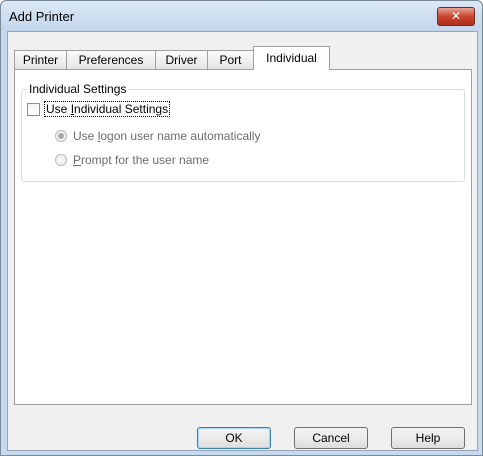 This screenshot has height=456, width=483. I want to click on tab-driver: Driver, so click(181, 59).